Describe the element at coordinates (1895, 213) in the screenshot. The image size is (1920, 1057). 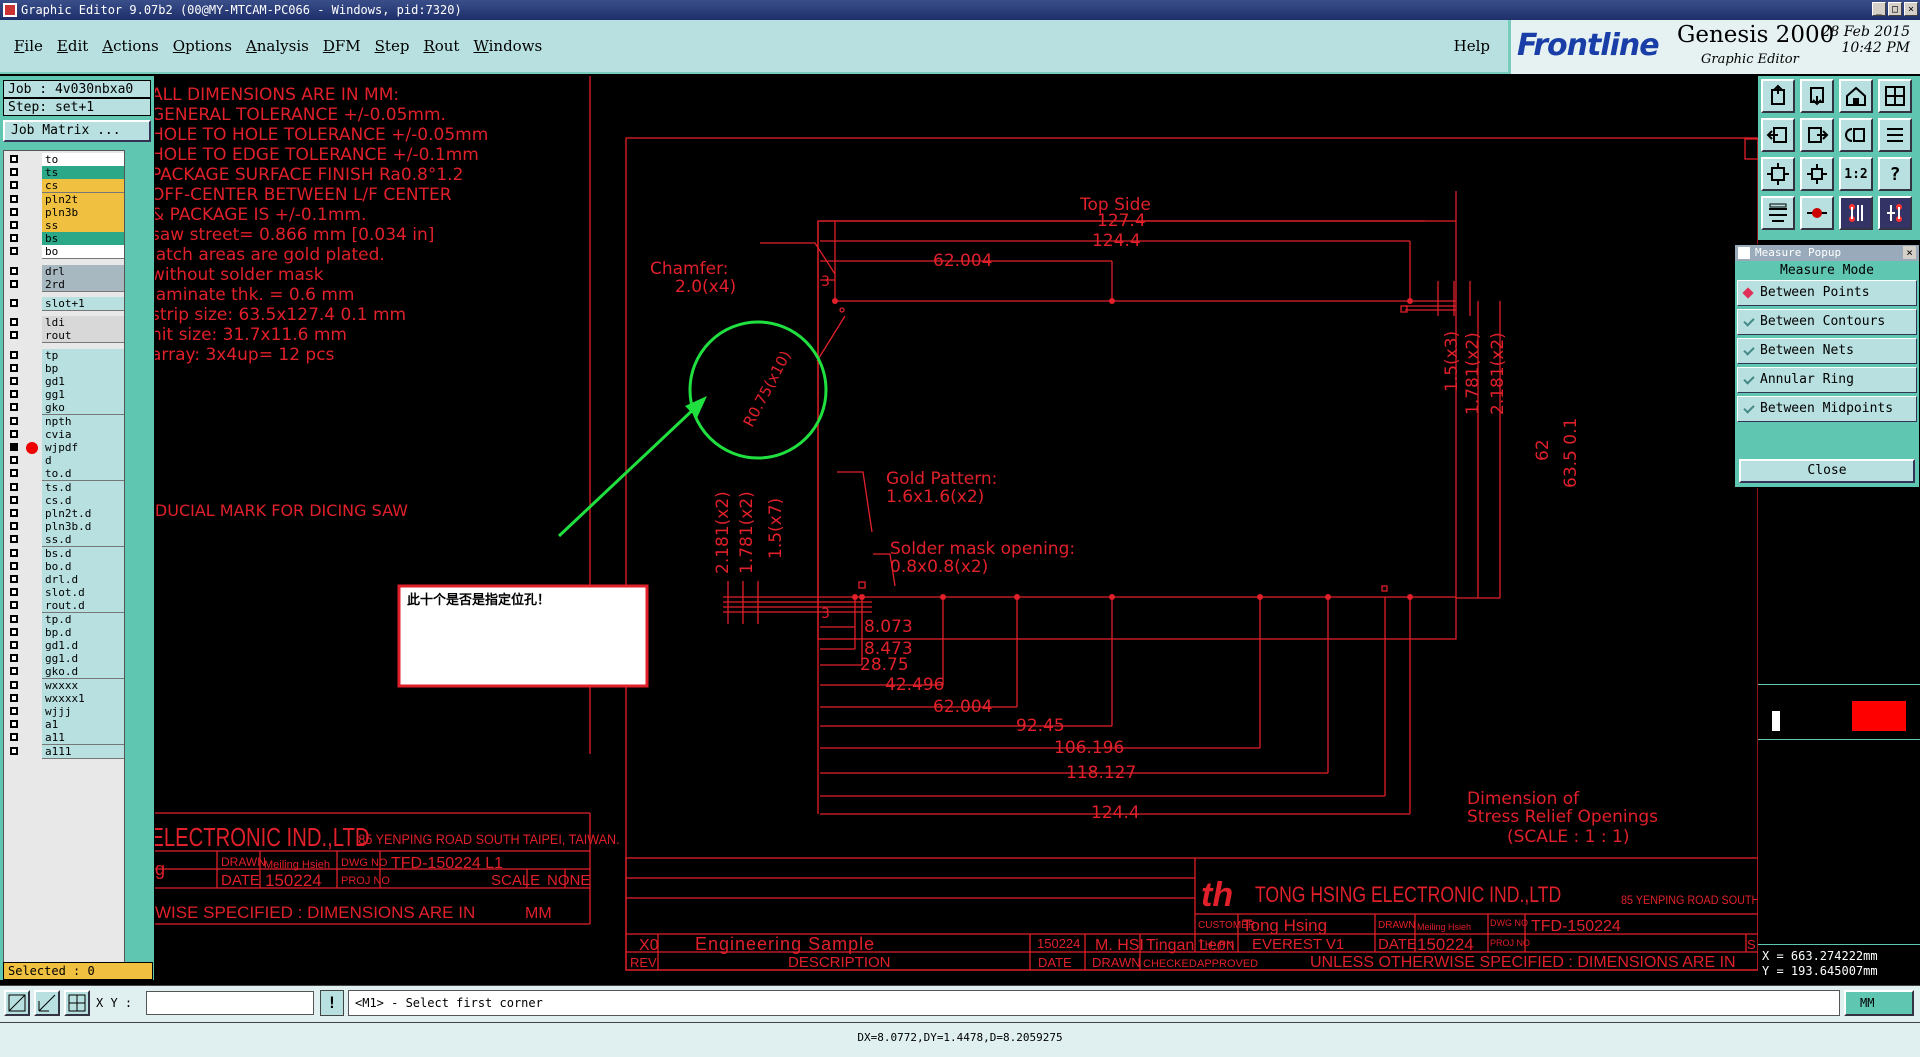
I see `drc-button` at that location.